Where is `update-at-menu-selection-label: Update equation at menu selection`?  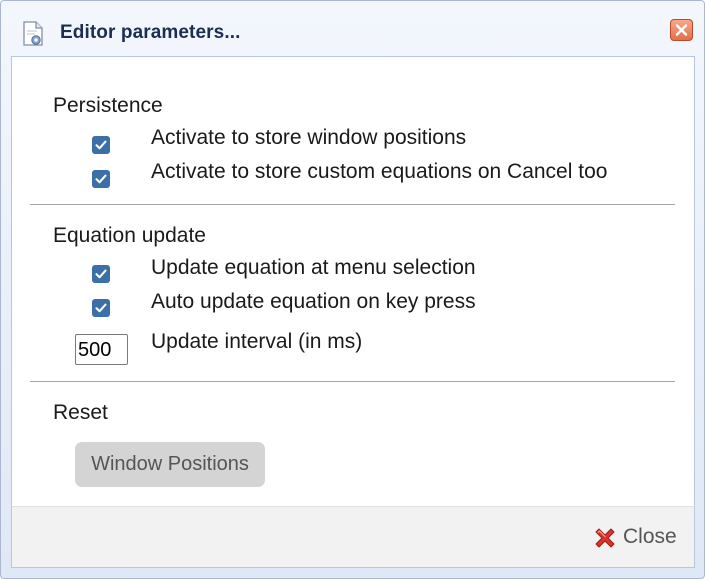 update-at-menu-selection-label: Update equation at menu selection is located at coordinates (313, 267).